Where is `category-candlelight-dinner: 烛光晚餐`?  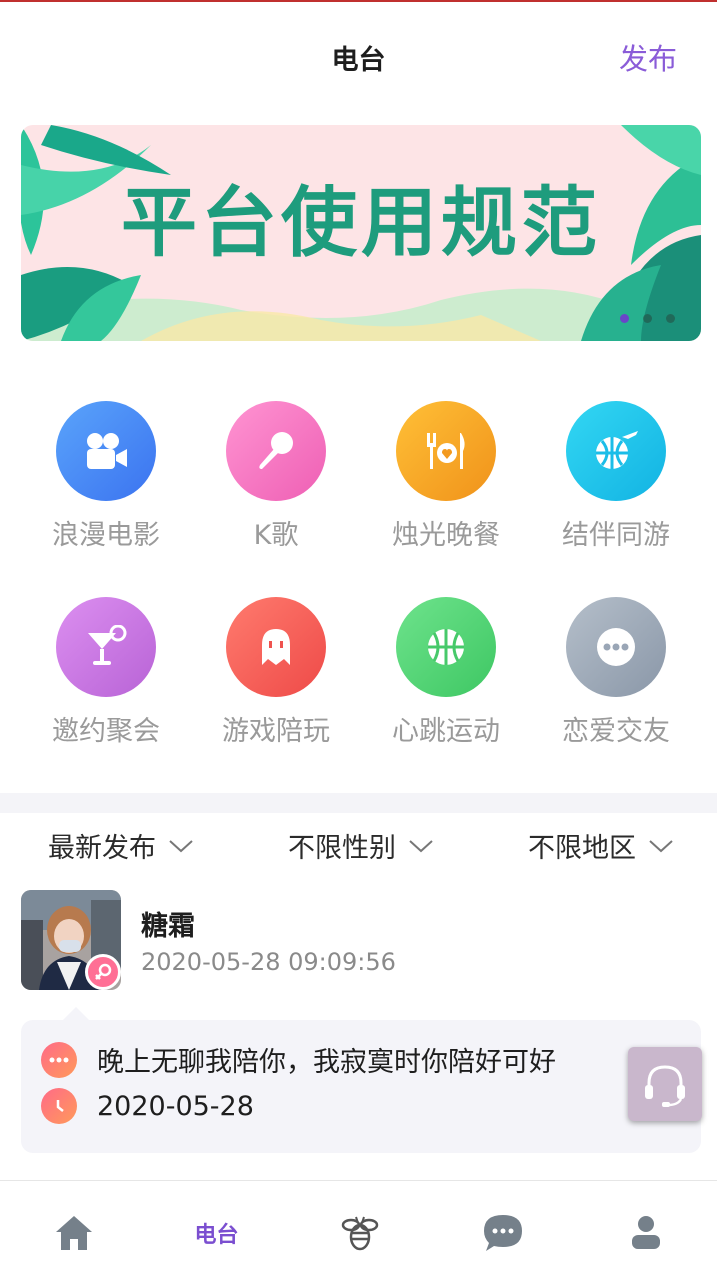
category-candlelight-dinner: 烛光晚餐 is located at coordinates (446, 486).